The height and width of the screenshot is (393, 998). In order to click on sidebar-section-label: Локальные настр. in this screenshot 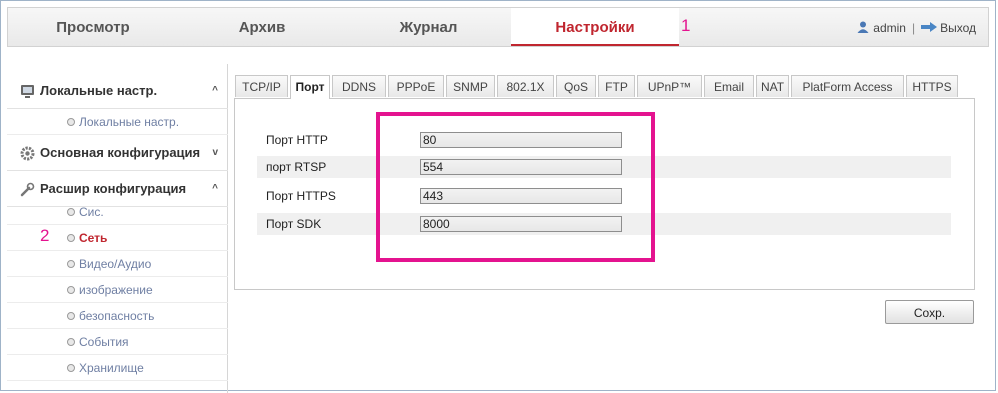, I will do `click(99, 90)`.